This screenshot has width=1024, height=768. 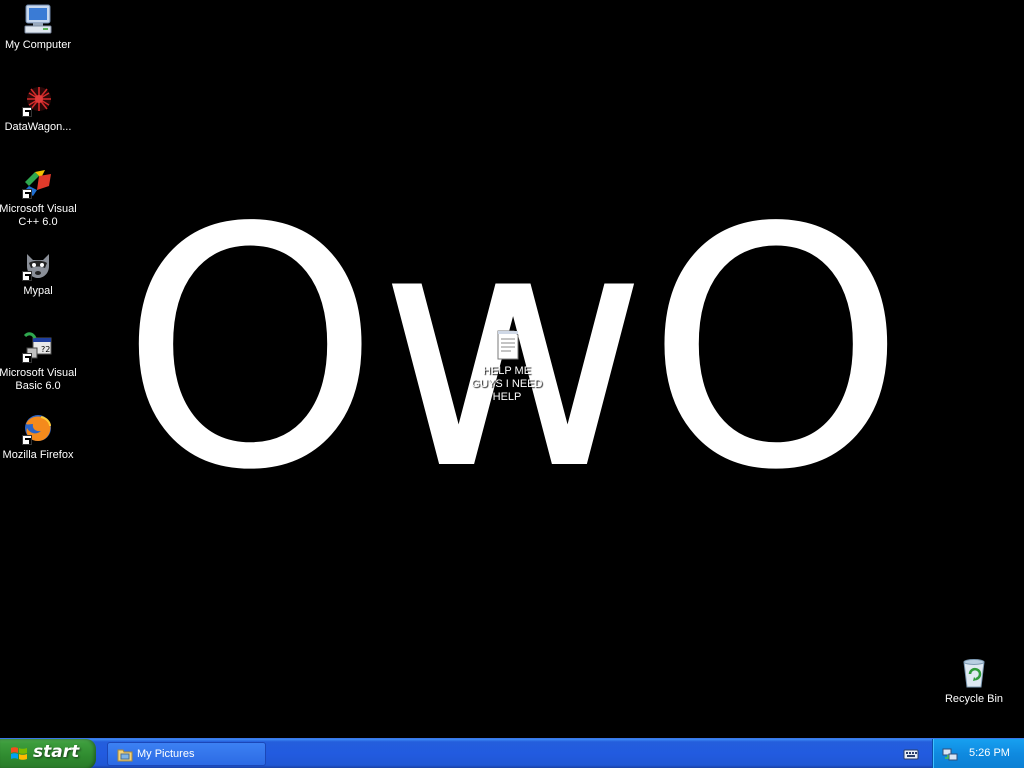 I want to click on desktop-icon-mypal: Mypal, so click(x=39, y=273).